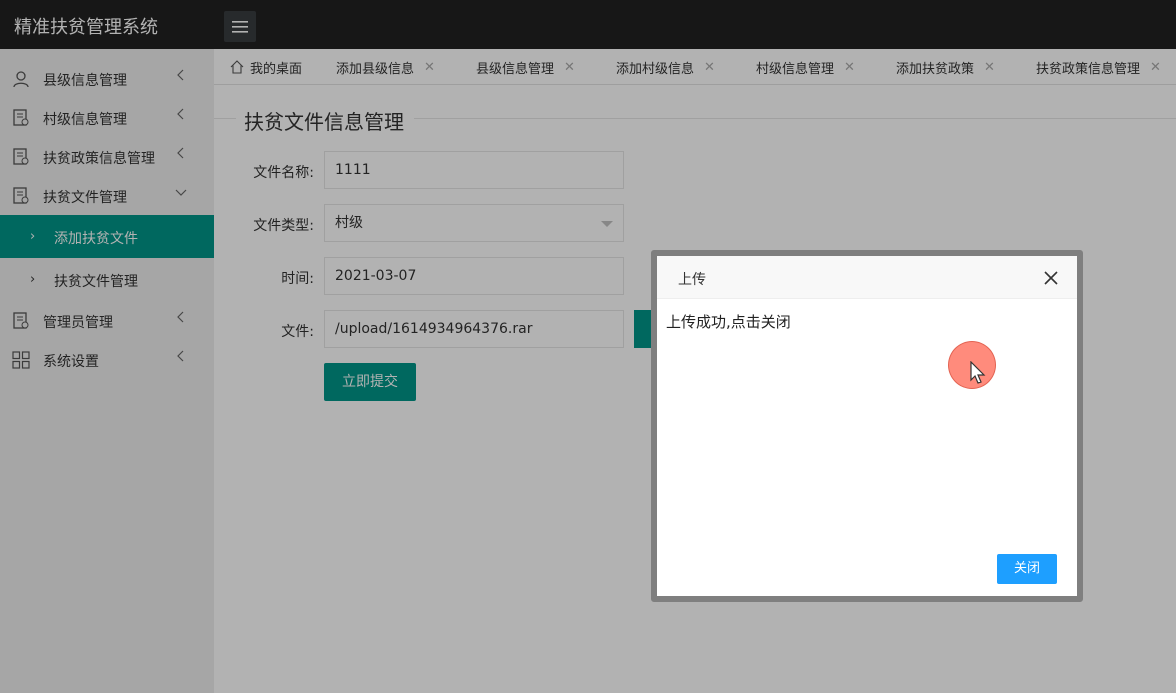 The height and width of the screenshot is (693, 1176). Describe the element at coordinates (867, 277) in the screenshot. I see `dialog-header: 上传` at that location.